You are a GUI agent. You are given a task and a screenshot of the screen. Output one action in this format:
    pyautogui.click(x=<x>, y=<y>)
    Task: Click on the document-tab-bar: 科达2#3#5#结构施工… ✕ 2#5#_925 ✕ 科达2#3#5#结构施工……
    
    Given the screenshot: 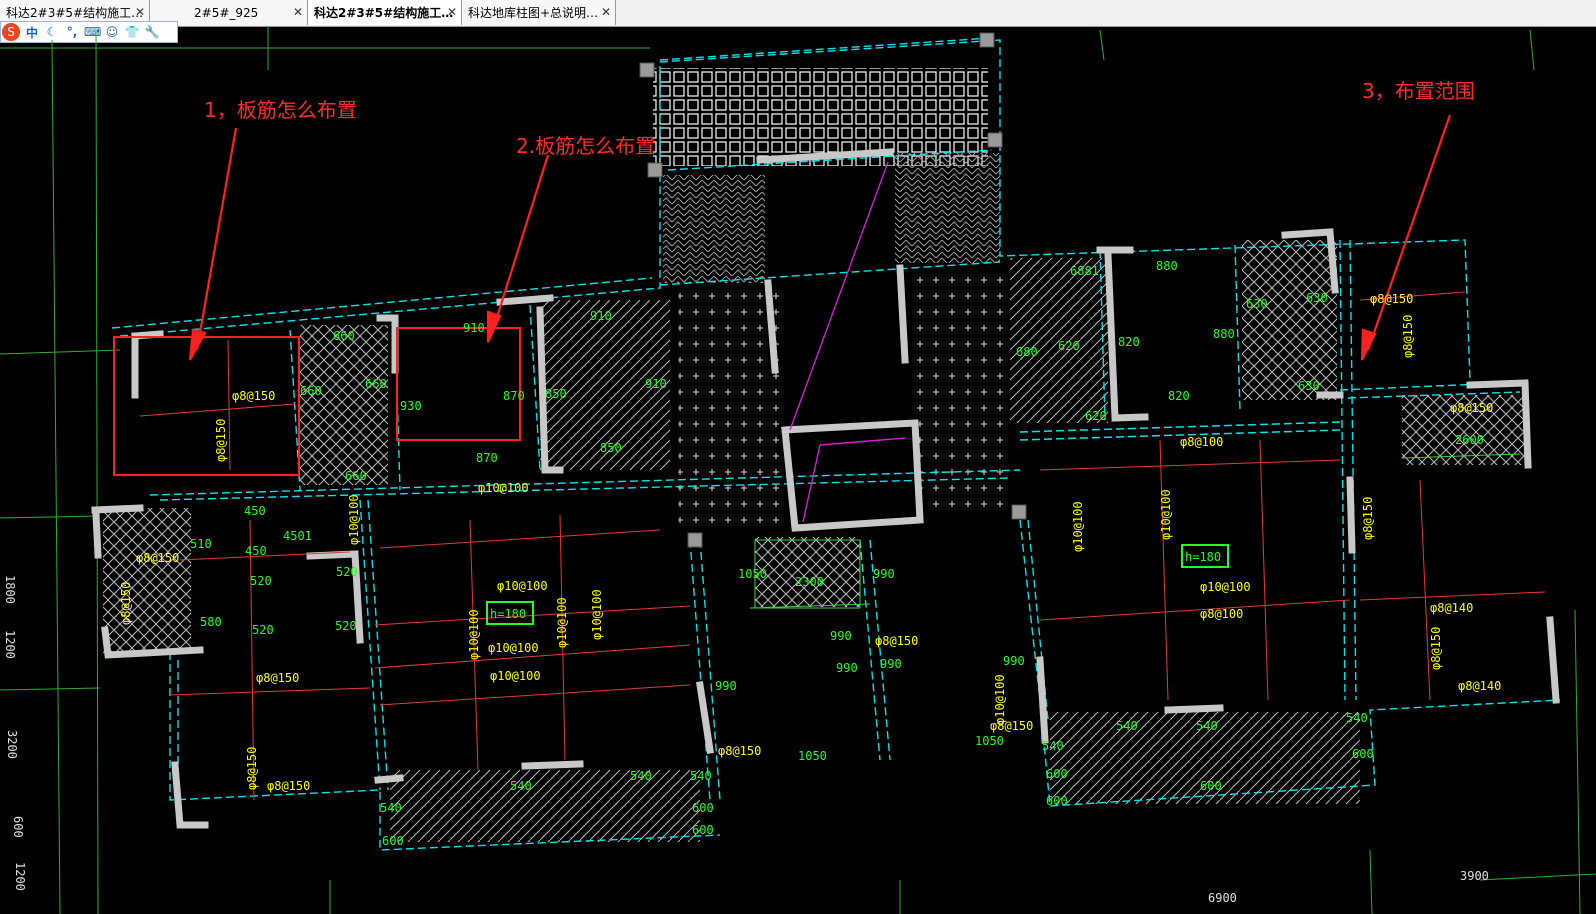 What is the action you would take?
    pyautogui.click(x=798, y=13)
    